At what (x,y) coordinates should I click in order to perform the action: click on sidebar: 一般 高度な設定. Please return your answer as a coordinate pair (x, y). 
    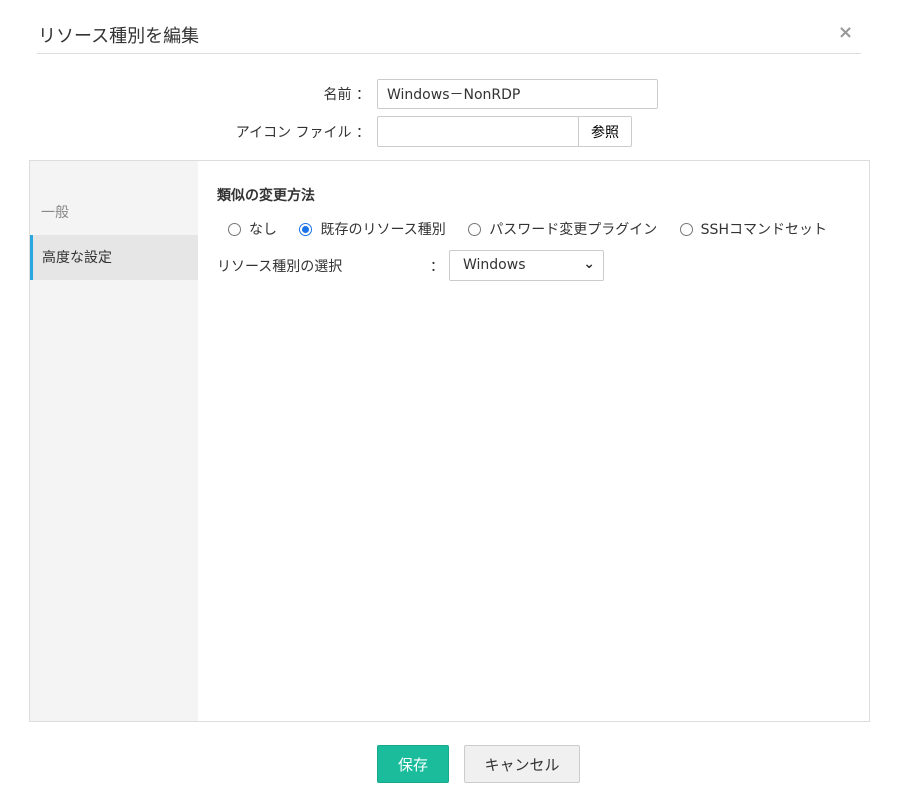
    Looking at the image, I should click on (114, 441).